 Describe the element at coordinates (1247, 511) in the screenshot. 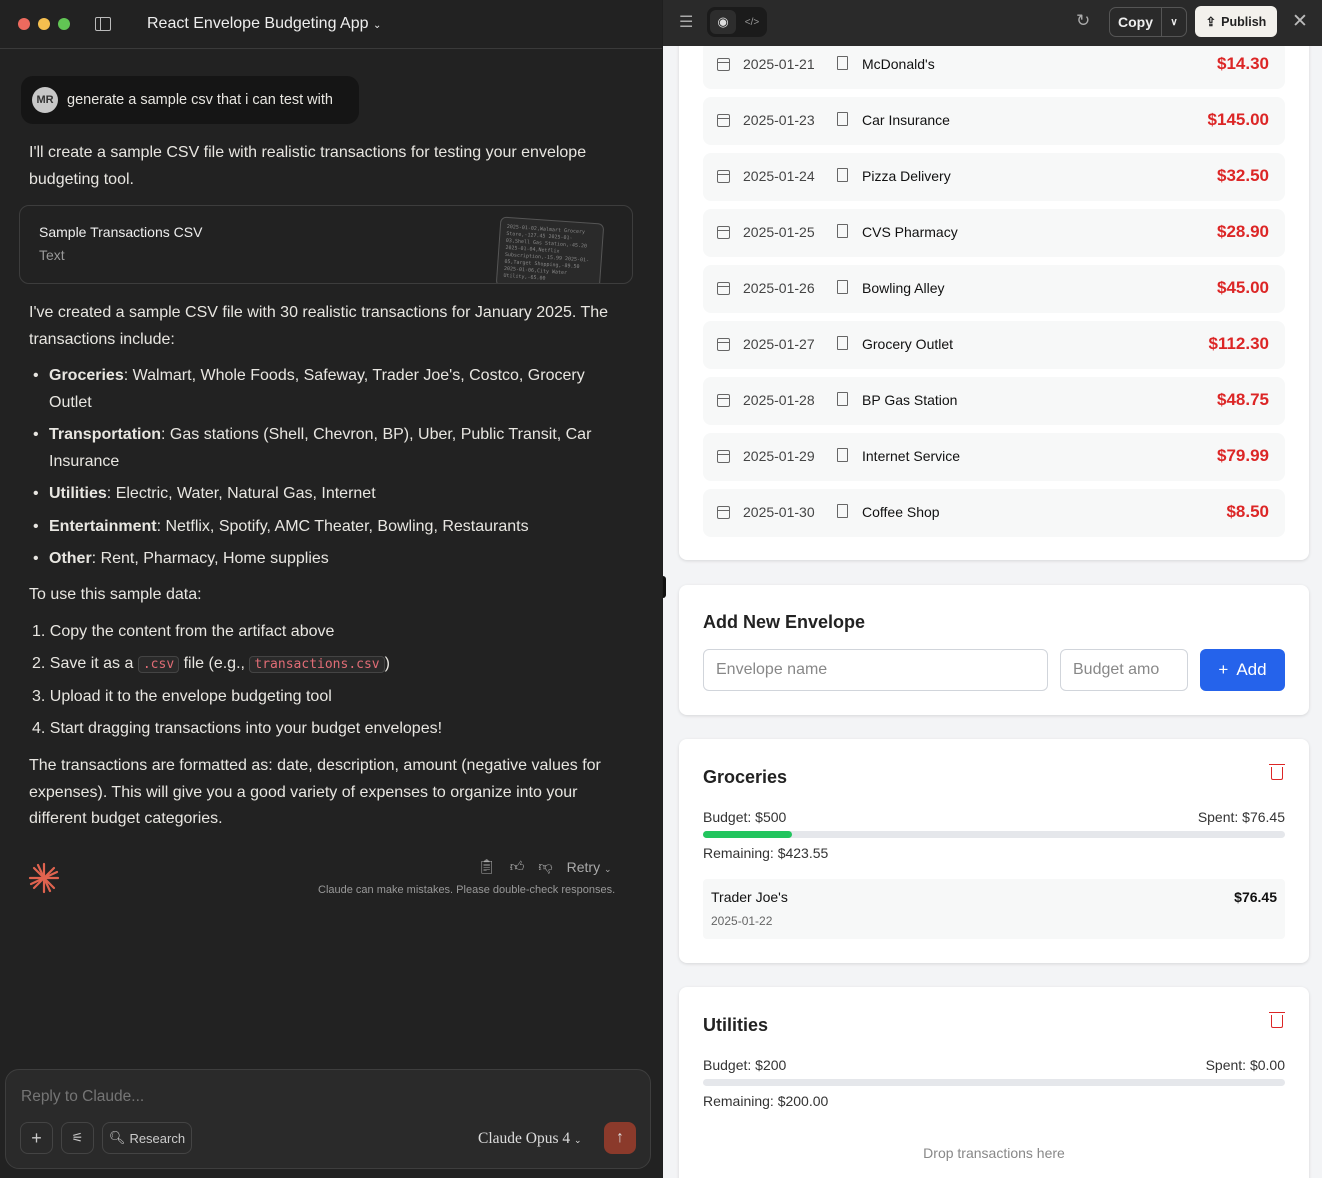

I see `transaction-amount: $8.50` at that location.